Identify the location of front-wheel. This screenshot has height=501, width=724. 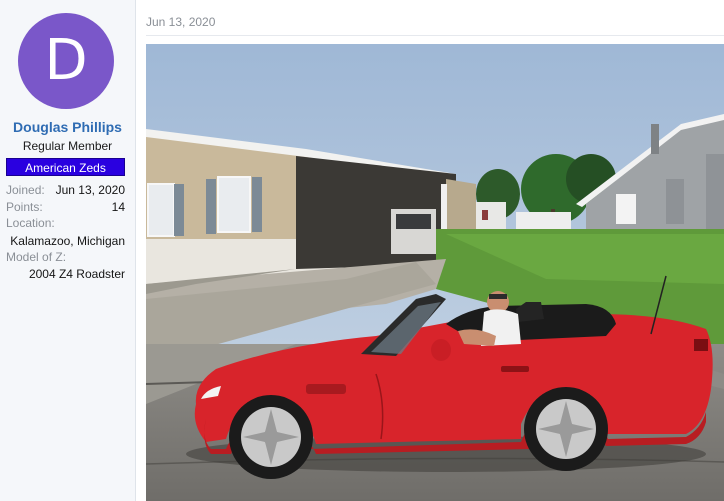
(271, 437).